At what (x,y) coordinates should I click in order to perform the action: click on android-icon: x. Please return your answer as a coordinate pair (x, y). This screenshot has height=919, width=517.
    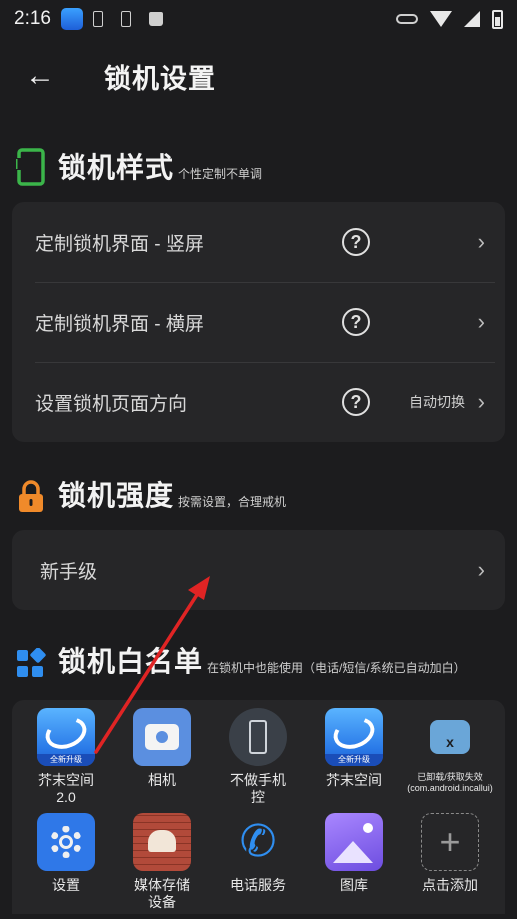
    Looking at the image, I should click on (450, 737).